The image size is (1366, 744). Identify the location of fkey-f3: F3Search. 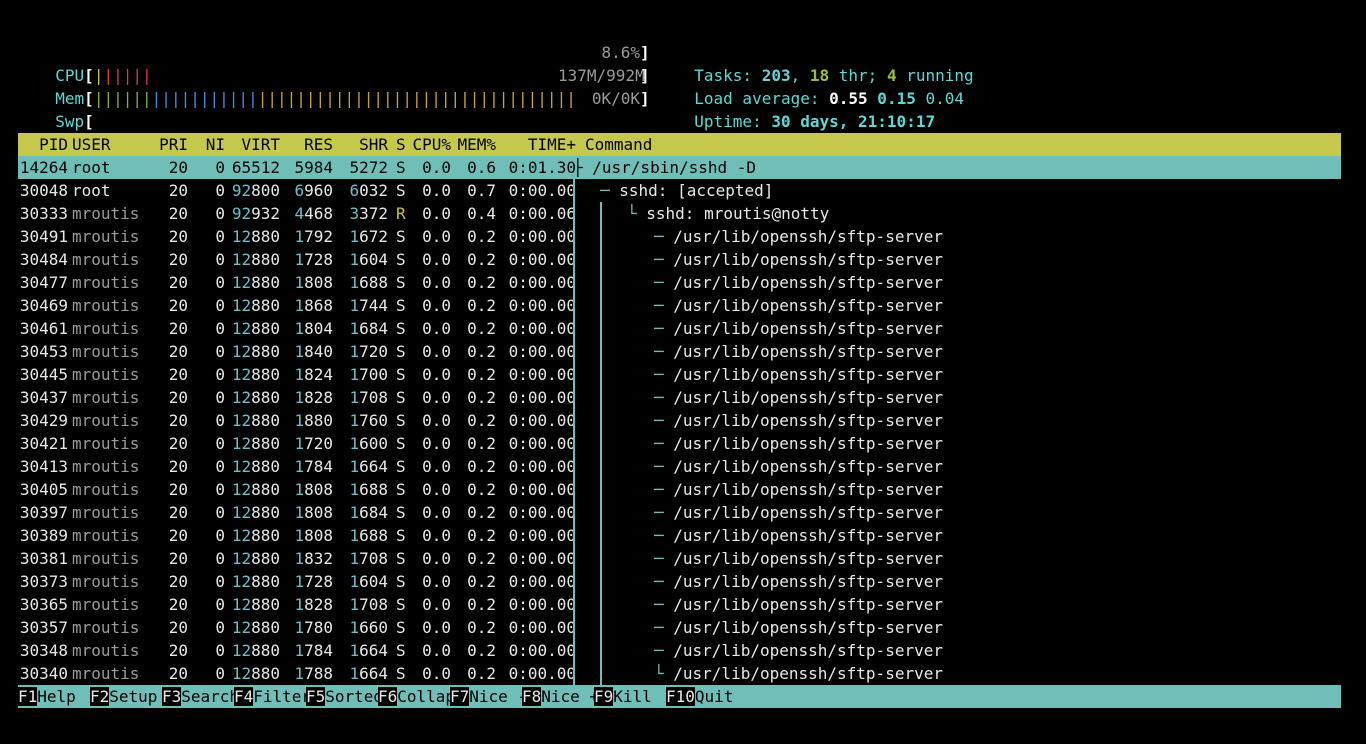
(200, 696).